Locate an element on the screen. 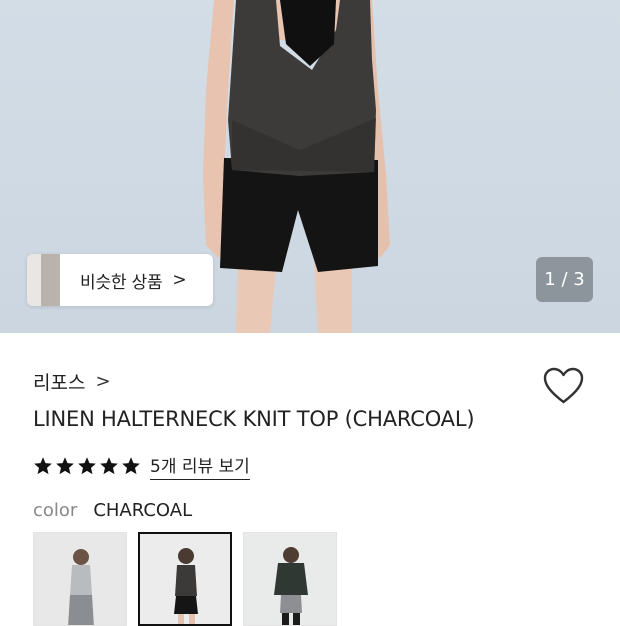  brand-link: 리포스 > is located at coordinates (72, 381).